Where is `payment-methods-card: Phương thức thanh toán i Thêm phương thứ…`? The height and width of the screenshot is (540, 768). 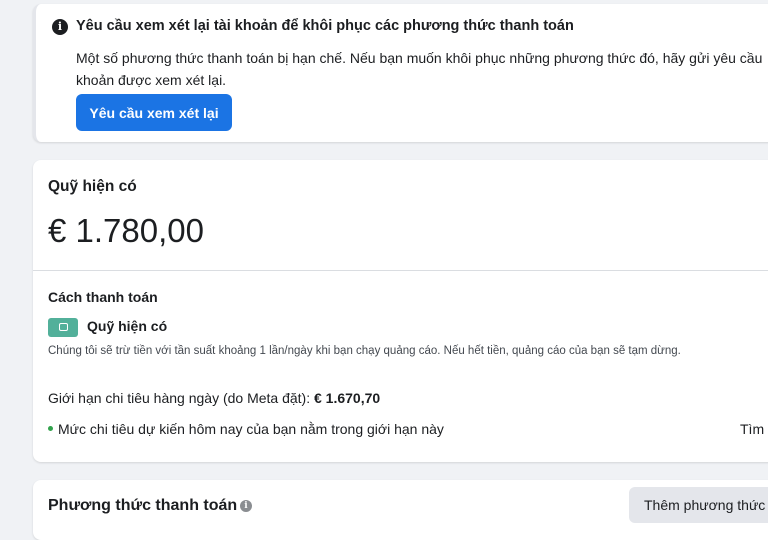 payment-methods-card: Phương thức thanh toán i Thêm phương thứ… is located at coordinates (400, 510).